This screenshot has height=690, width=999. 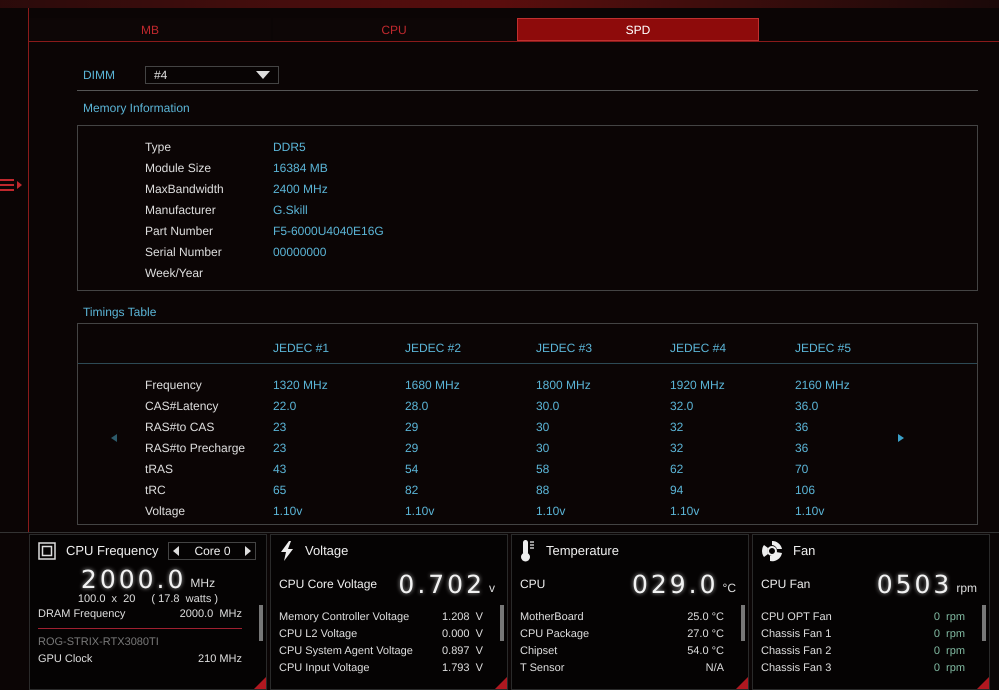 I want to click on sensor-value: 1.208 V, so click(x=462, y=617).